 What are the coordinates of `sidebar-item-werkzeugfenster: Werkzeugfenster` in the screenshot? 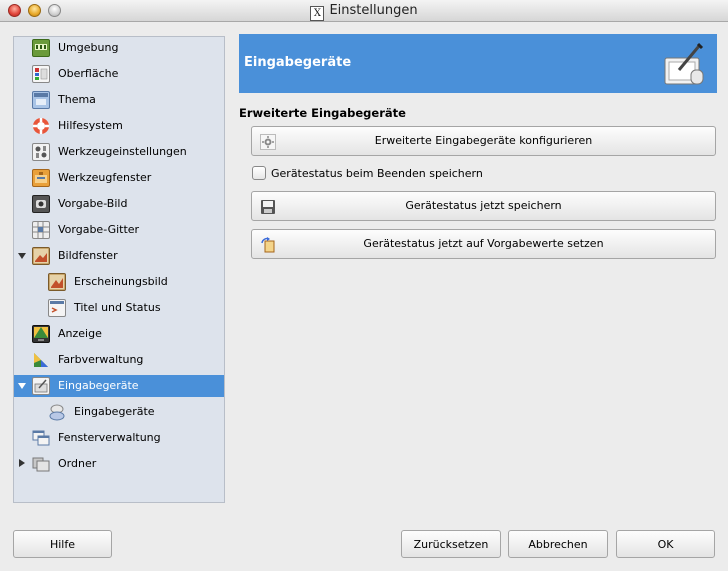 It's located at (119, 178).